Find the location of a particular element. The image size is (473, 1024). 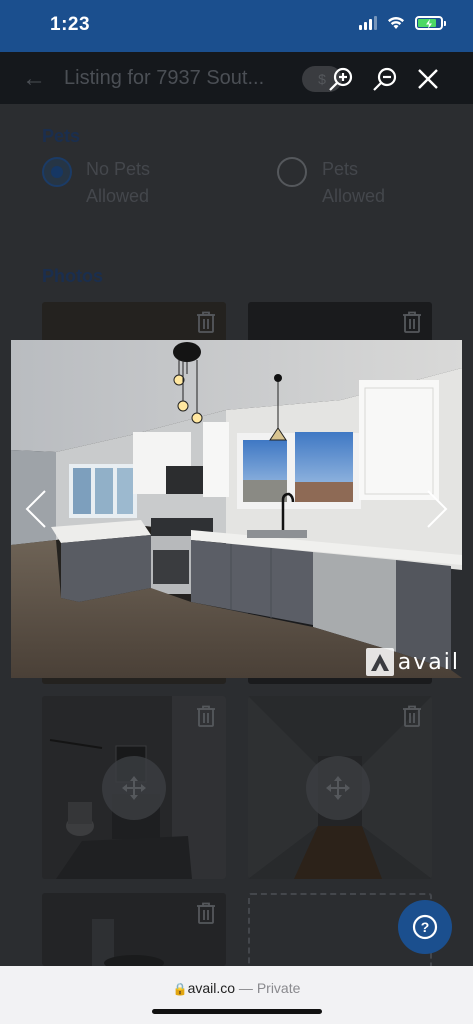

pets-allowed-radio is located at coordinates (292, 172).